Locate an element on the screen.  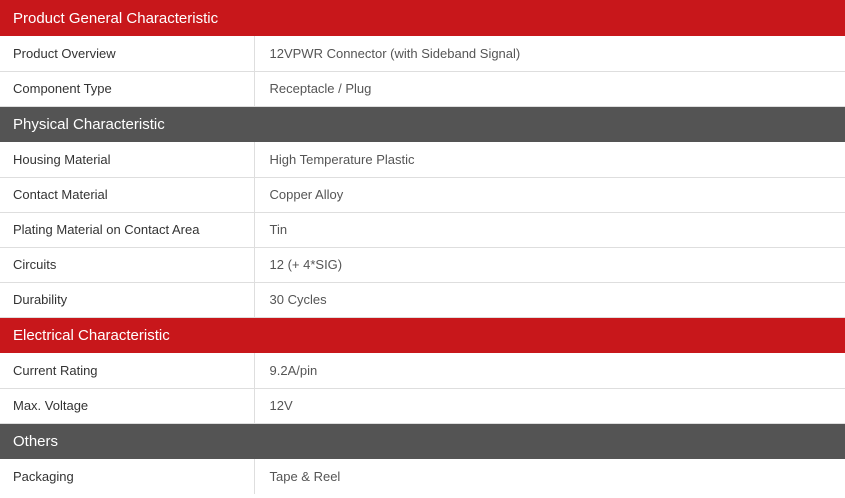
row-label: Max. Voltage is located at coordinates (127, 406).